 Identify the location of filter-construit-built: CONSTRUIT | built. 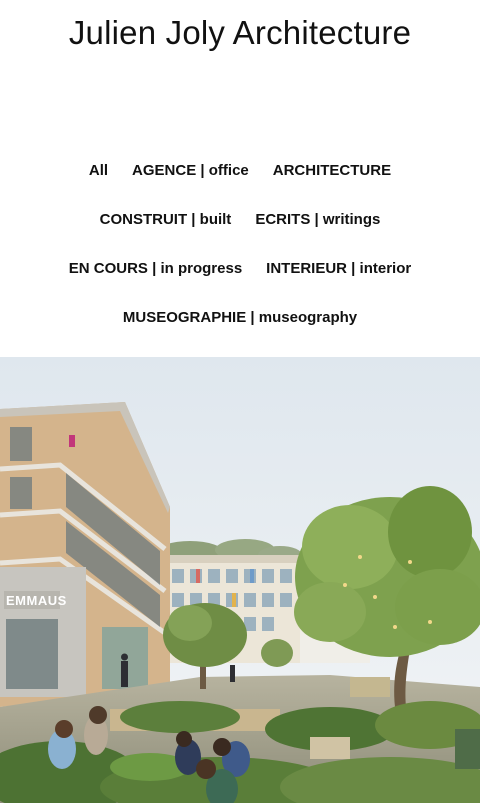
(166, 219).